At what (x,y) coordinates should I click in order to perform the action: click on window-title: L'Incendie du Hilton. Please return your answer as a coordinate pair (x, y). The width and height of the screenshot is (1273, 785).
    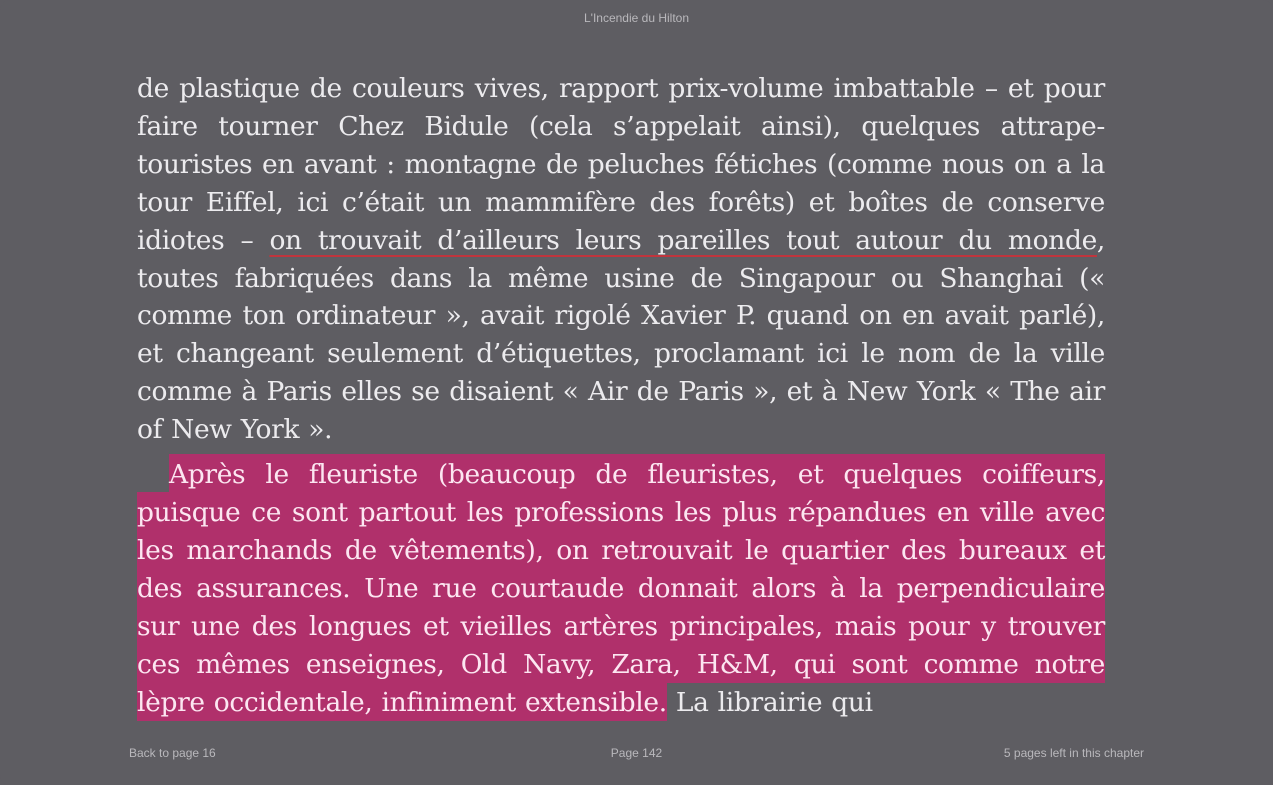
    Looking at the image, I should click on (636, 18).